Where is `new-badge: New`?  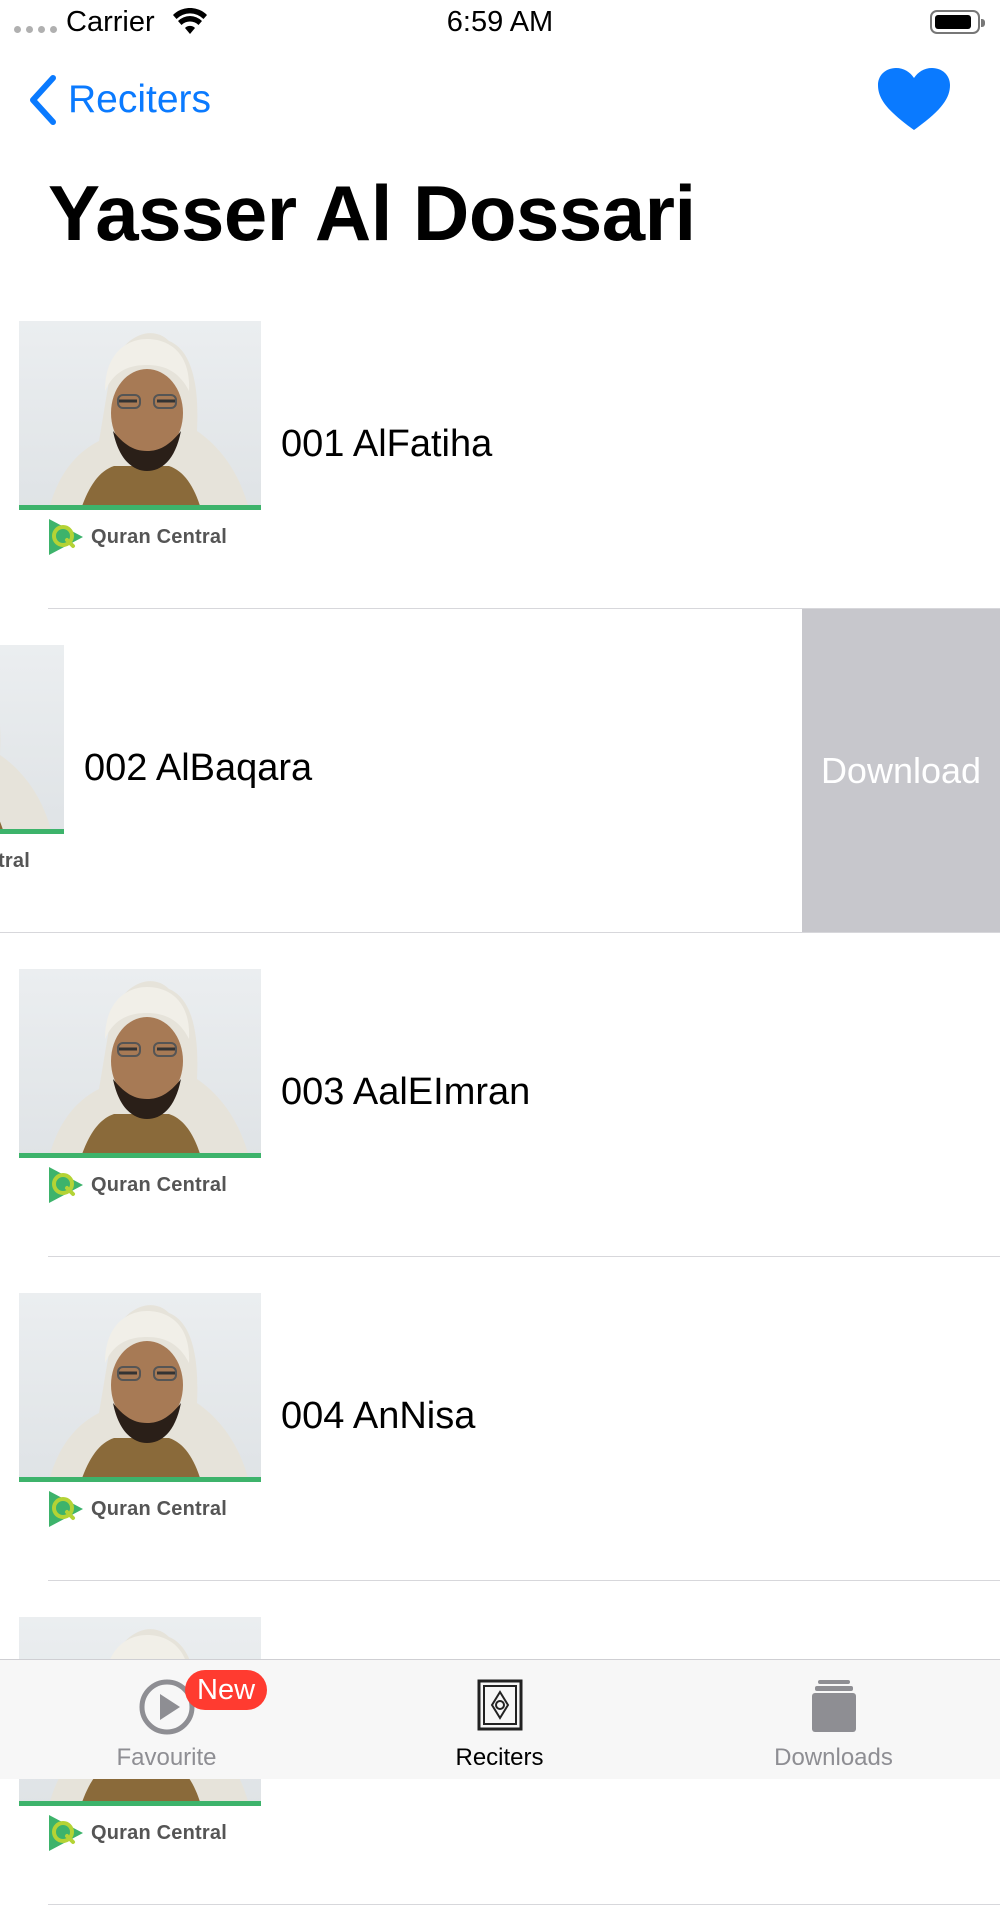
new-badge: New is located at coordinates (226, 1690).